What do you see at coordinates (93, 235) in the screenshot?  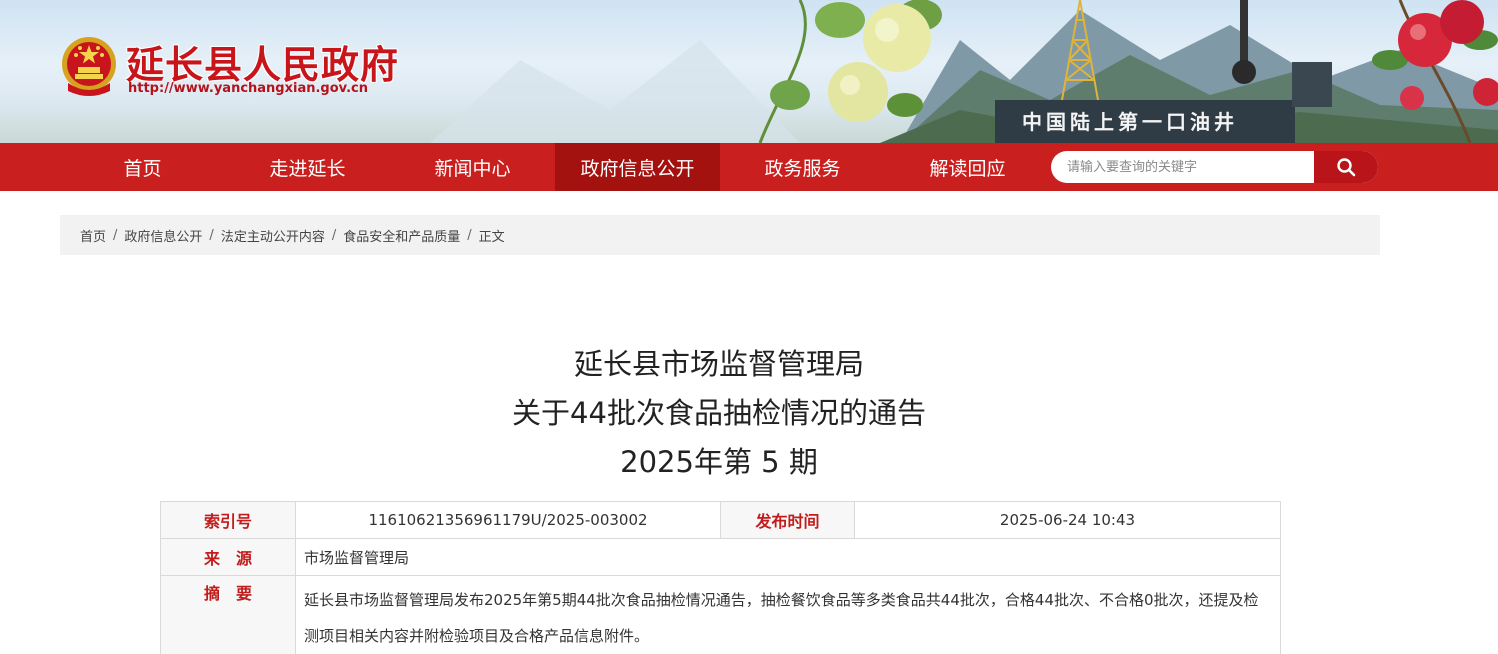 I see `breadcrumb-home: 首页` at bounding box center [93, 235].